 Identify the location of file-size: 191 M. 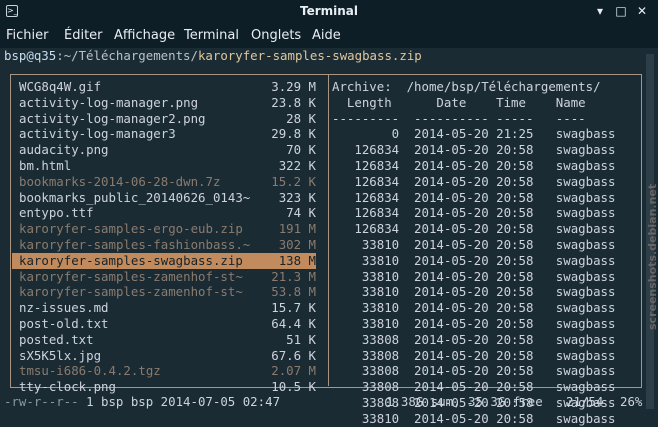
(297, 229).